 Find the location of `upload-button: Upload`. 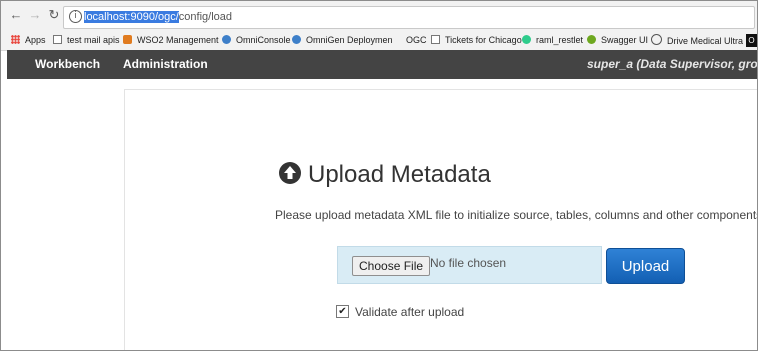

upload-button: Upload is located at coordinates (645, 266).